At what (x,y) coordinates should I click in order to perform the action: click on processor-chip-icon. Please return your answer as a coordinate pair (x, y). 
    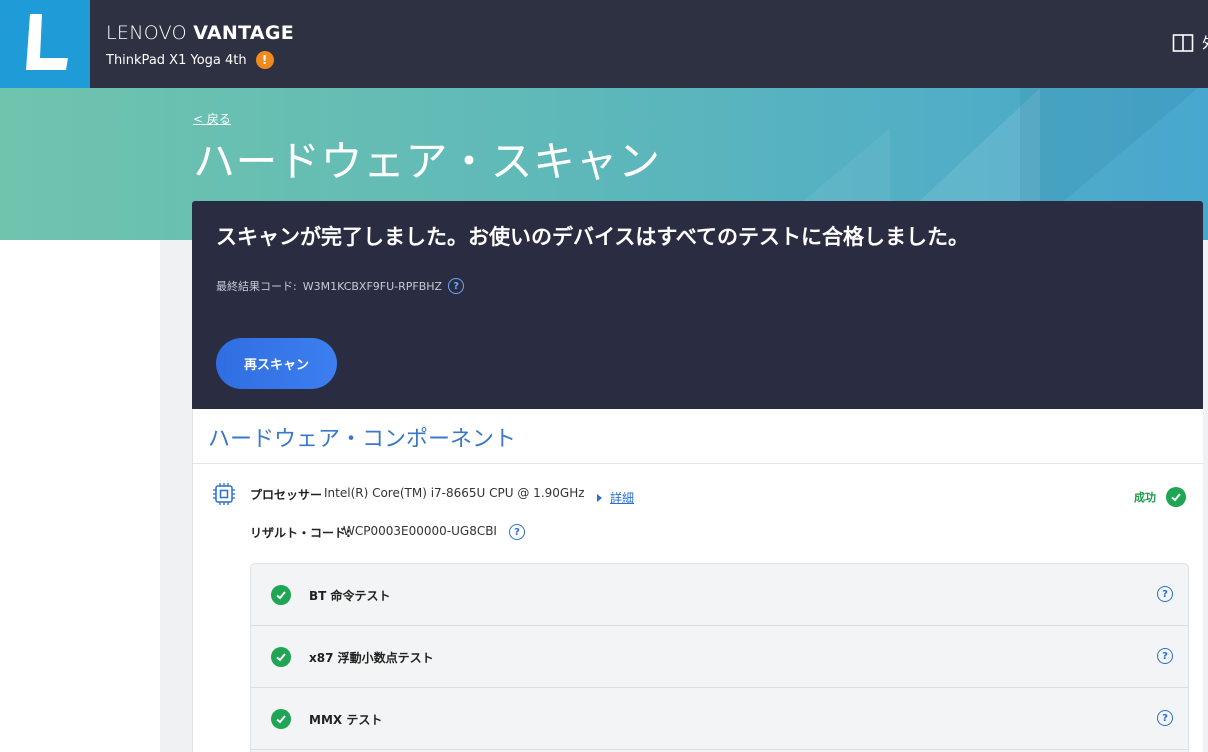
    Looking at the image, I should click on (224, 494).